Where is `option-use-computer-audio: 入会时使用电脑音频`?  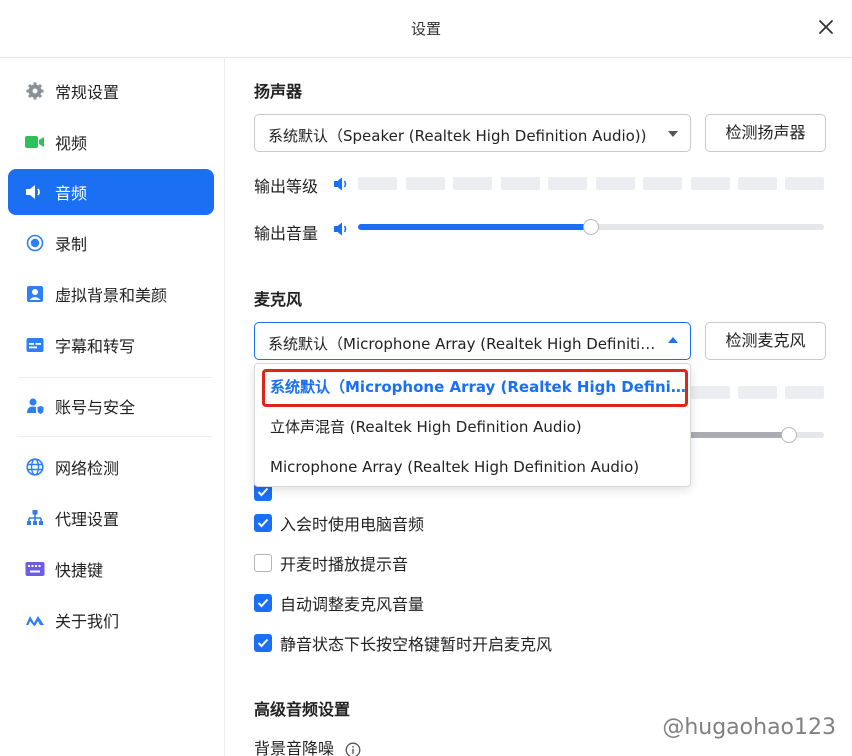
option-use-computer-audio: 入会时使用电脑音频 is located at coordinates (339, 523).